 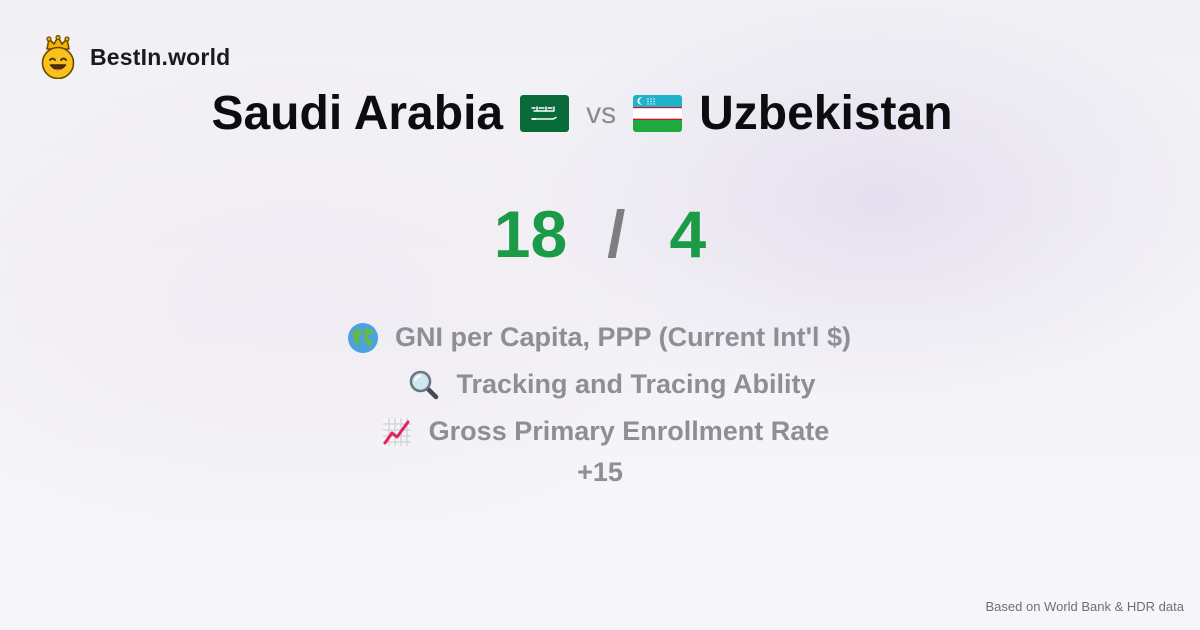 I want to click on score-country-a: 18, so click(x=530, y=234).